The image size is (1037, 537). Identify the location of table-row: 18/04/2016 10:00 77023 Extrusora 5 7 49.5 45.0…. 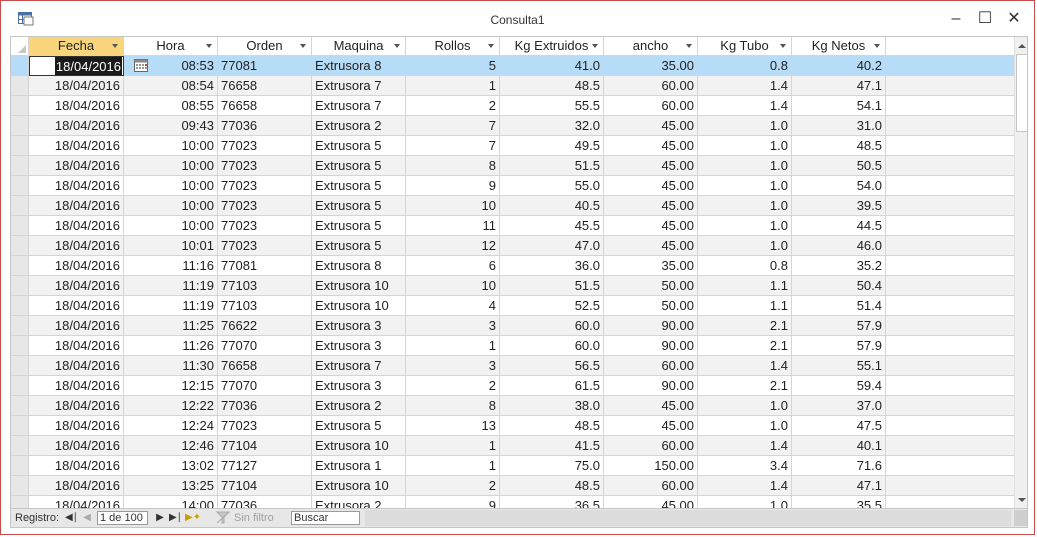
(512, 146).